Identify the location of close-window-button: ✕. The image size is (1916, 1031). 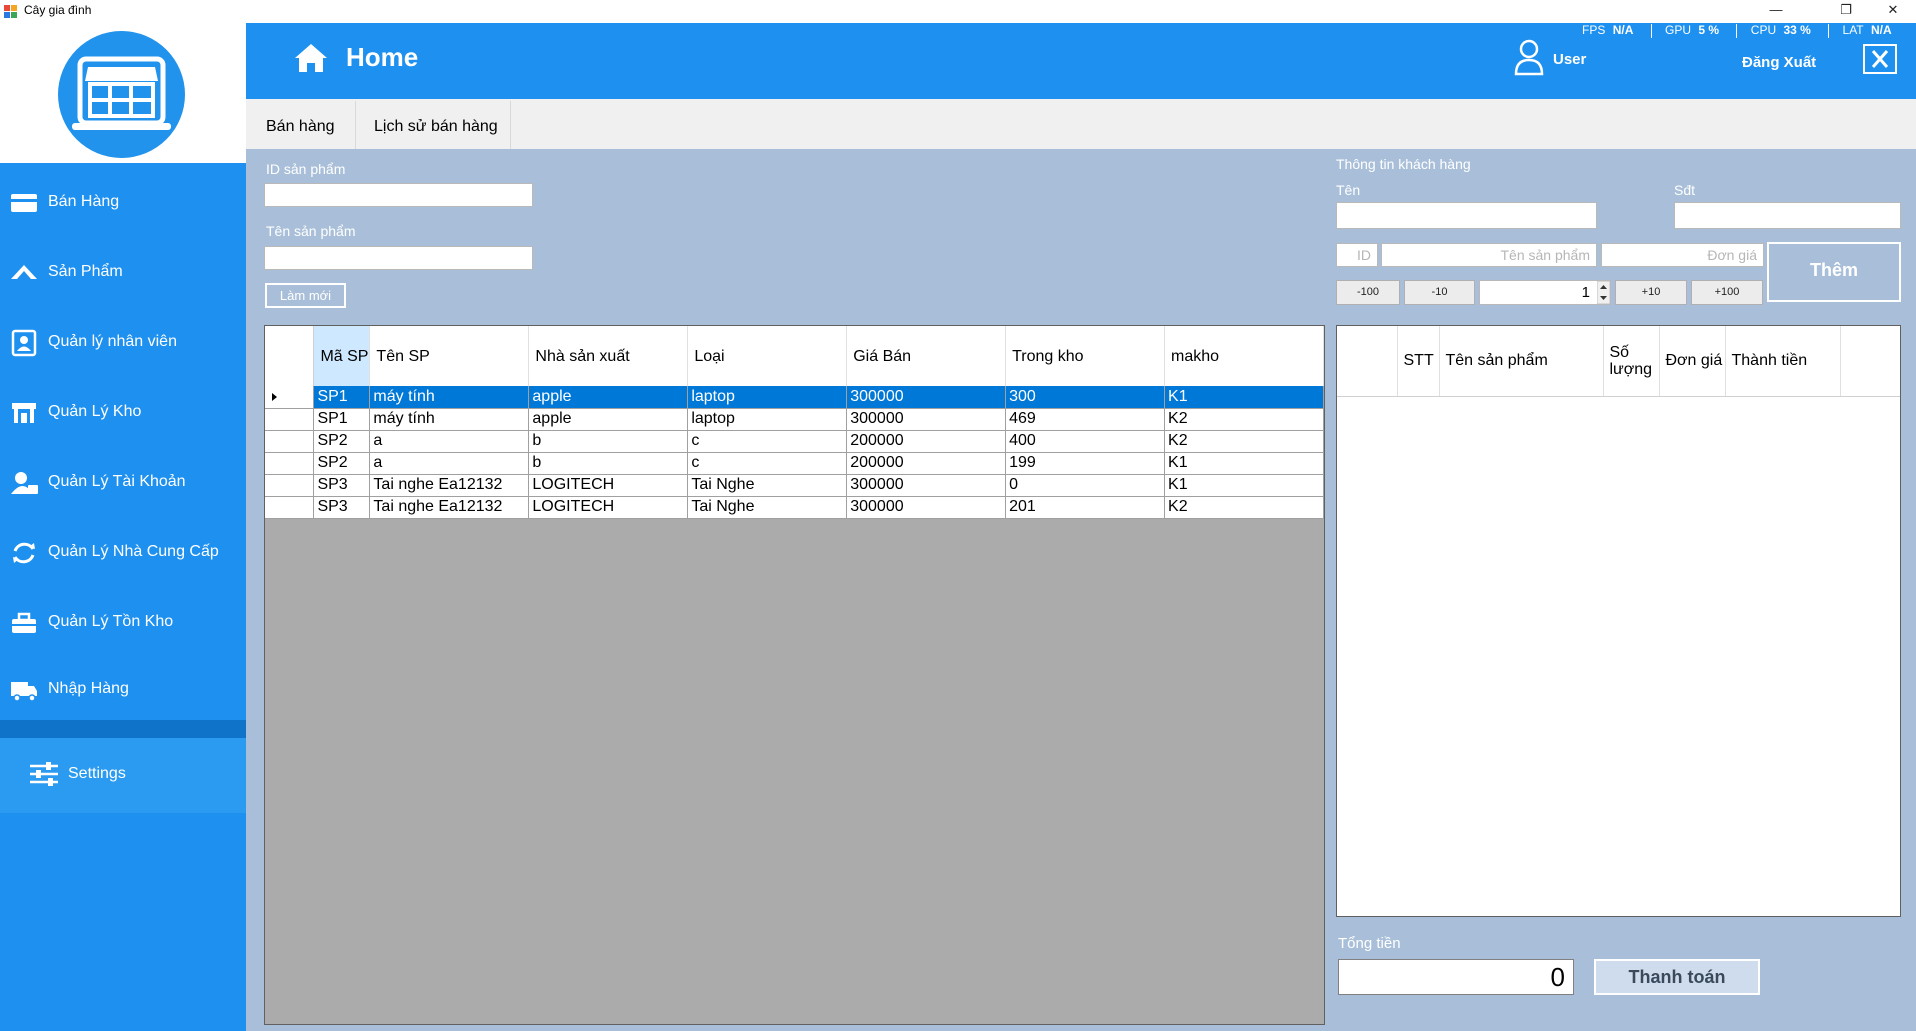
(1893, 11).